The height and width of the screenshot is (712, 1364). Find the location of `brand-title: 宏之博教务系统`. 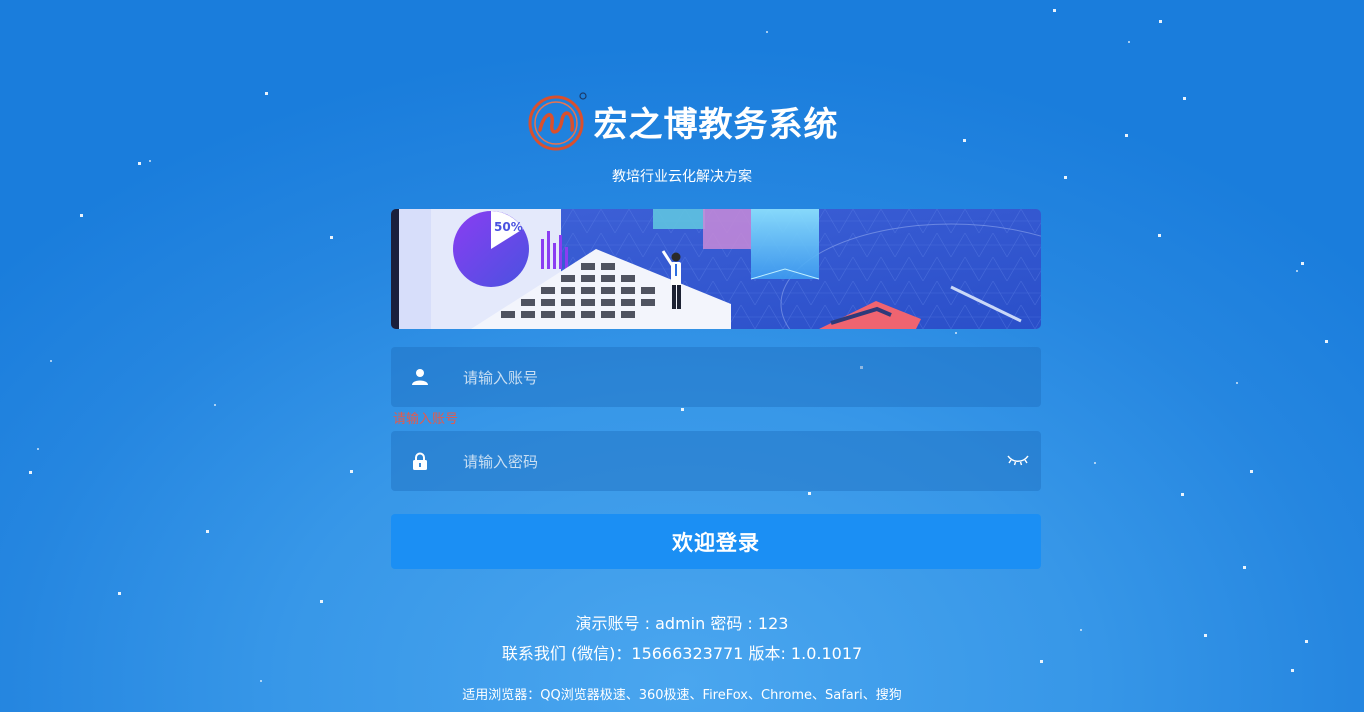

brand-title: 宏之博教务系统 is located at coordinates (716, 124).